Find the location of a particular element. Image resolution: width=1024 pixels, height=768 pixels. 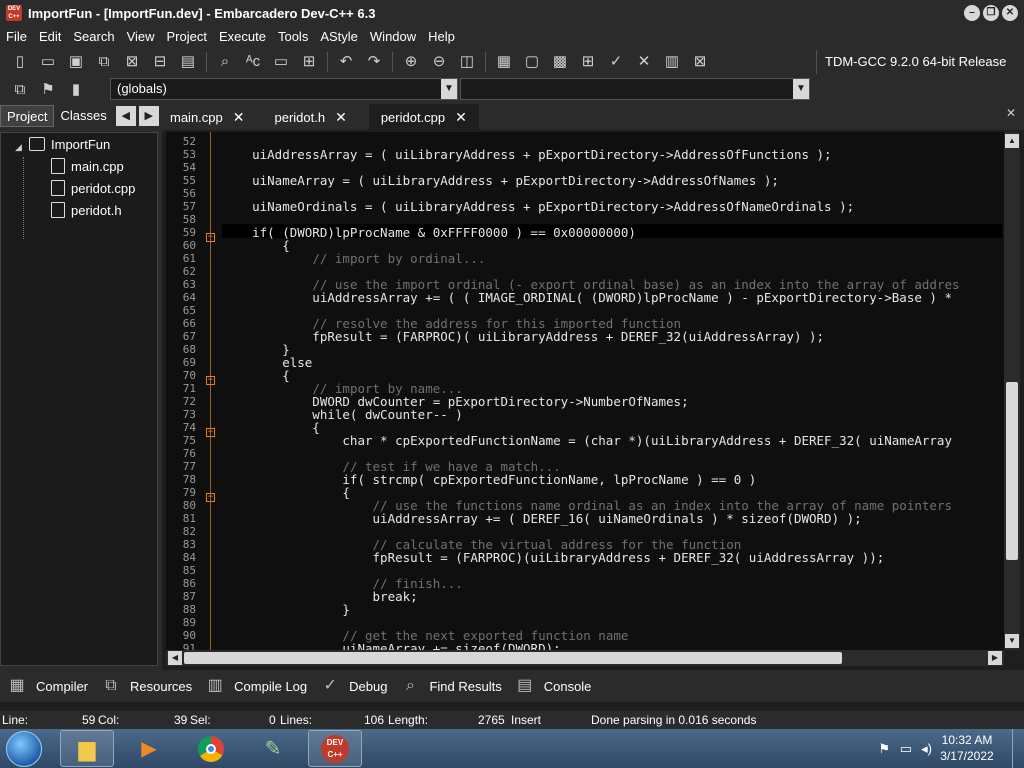

redo-icon: ↷ is located at coordinates (374, 62).